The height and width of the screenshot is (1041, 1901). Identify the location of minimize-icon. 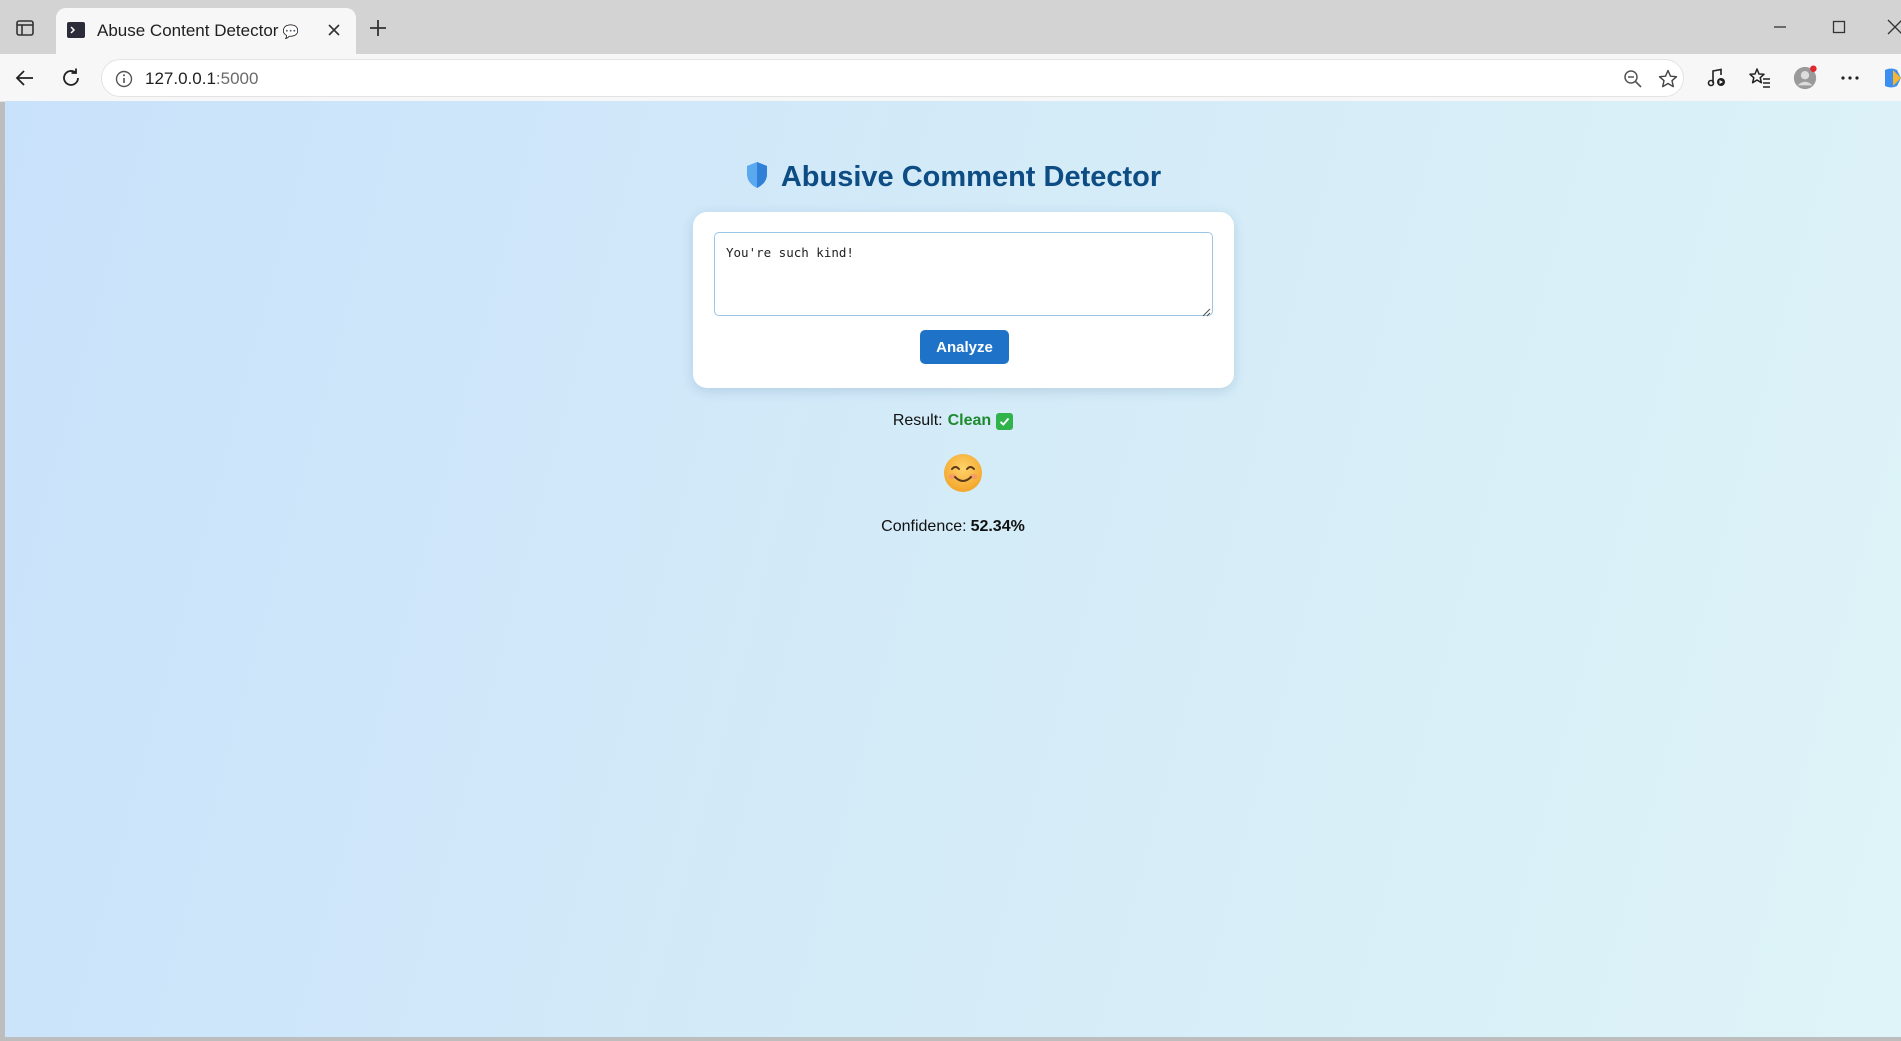
(1780, 27).